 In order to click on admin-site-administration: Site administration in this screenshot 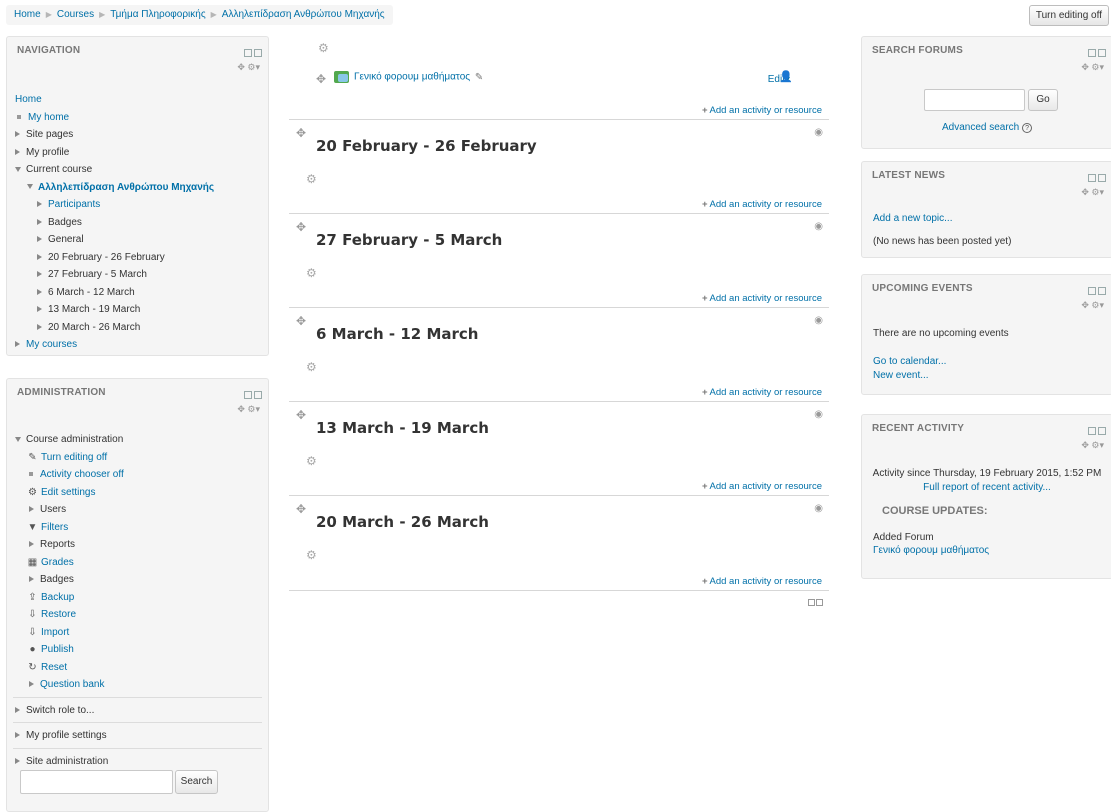, I will do `click(138, 762)`.